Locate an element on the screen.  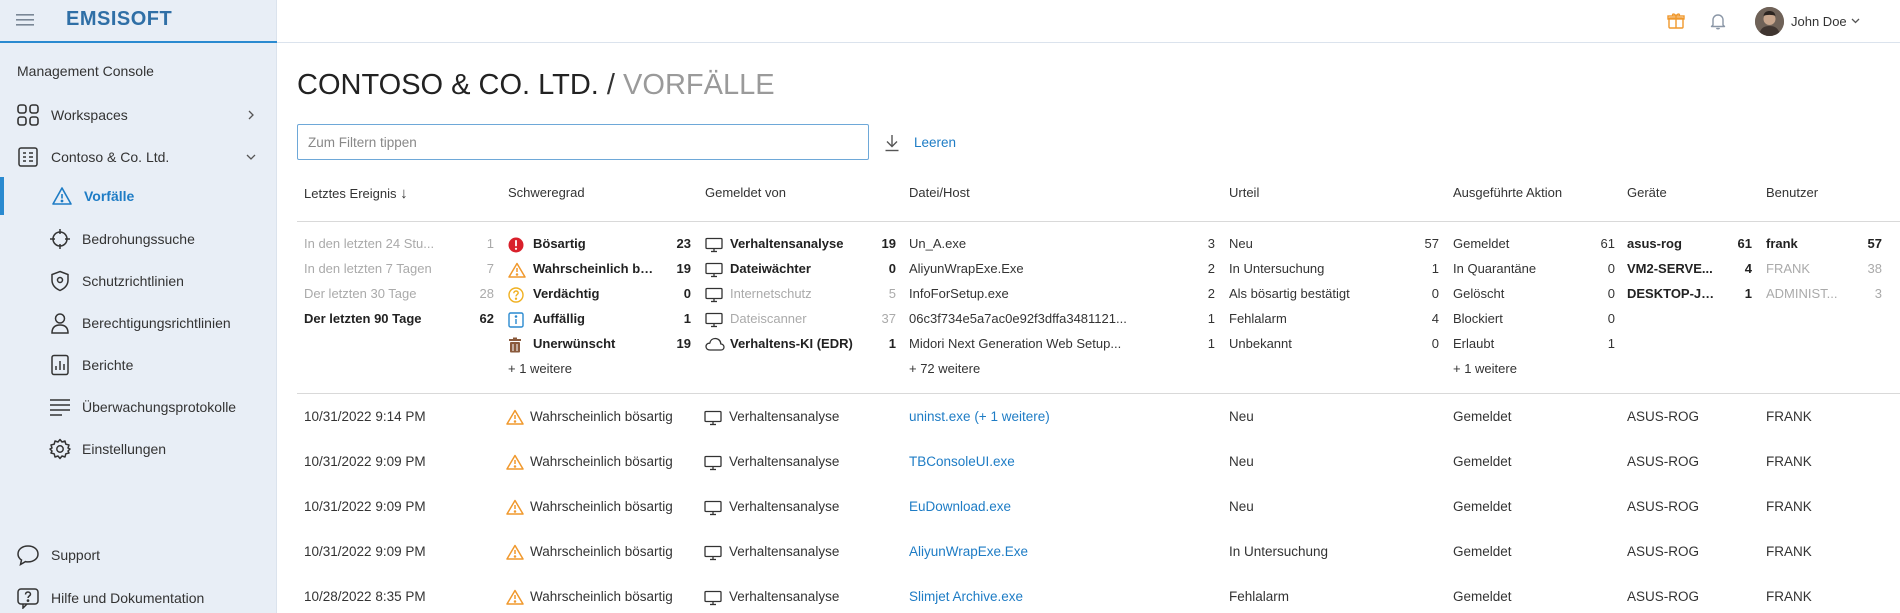
cell-device: ASUS-ROG is located at coordinates (1663, 506).